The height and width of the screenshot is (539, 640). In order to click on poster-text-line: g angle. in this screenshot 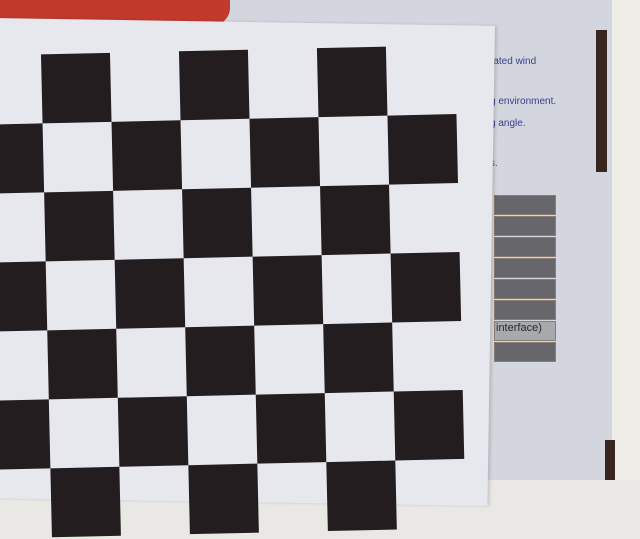, I will do `click(508, 123)`.